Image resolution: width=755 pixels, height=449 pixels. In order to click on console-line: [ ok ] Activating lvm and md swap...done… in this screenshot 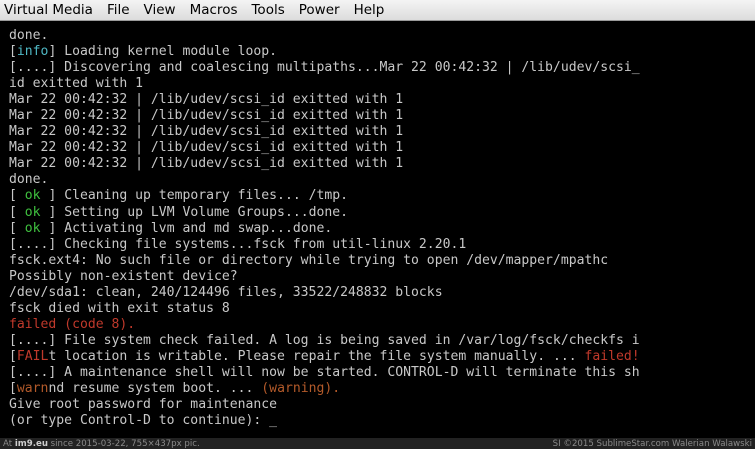, I will do `click(382, 229)`.